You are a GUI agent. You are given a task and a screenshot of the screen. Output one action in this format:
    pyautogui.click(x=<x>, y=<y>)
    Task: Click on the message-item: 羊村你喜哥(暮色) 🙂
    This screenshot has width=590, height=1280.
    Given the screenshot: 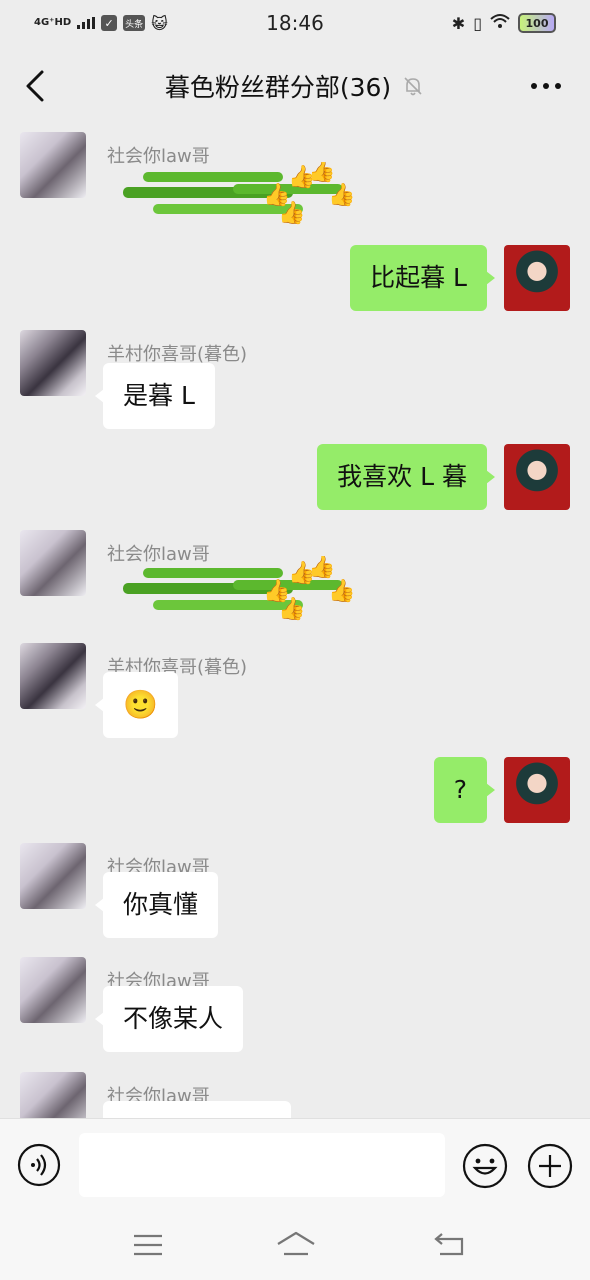 What is the action you would take?
    pyautogui.click(x=295, y=693)
    